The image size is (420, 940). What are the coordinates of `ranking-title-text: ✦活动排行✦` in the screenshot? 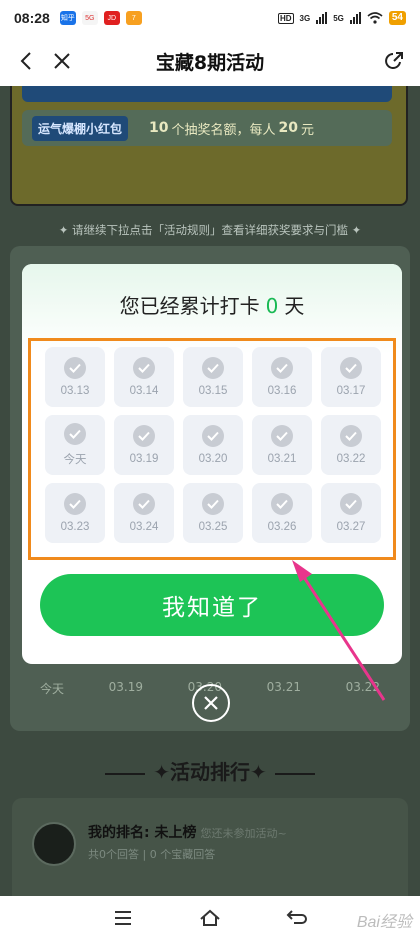 It's located at (210, 772).